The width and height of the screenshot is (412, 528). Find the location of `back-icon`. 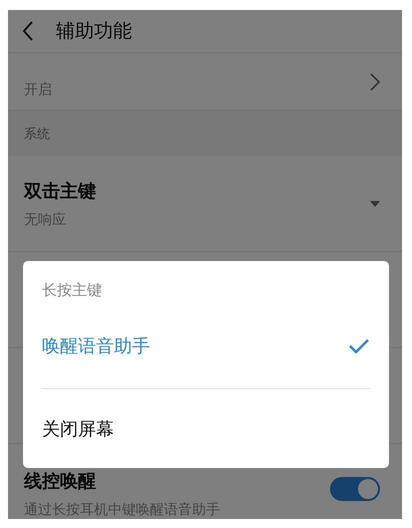

back-icon is located at coordinates (28, 31).